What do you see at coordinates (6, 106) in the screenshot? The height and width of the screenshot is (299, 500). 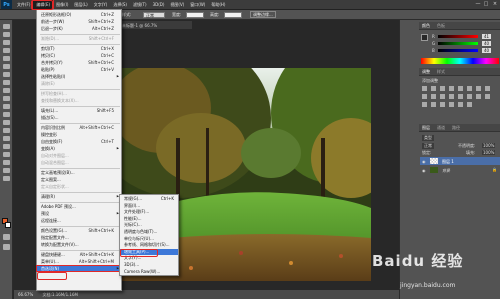 I see `eraser-tool-icon` at bounding box center [6, 106].